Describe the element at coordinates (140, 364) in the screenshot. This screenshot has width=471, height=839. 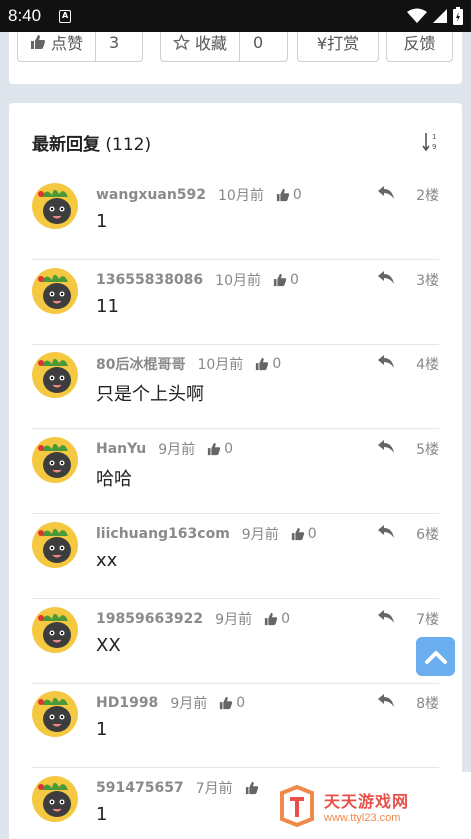
I see `reply-username: 80后冰棍哥哥` at that location.